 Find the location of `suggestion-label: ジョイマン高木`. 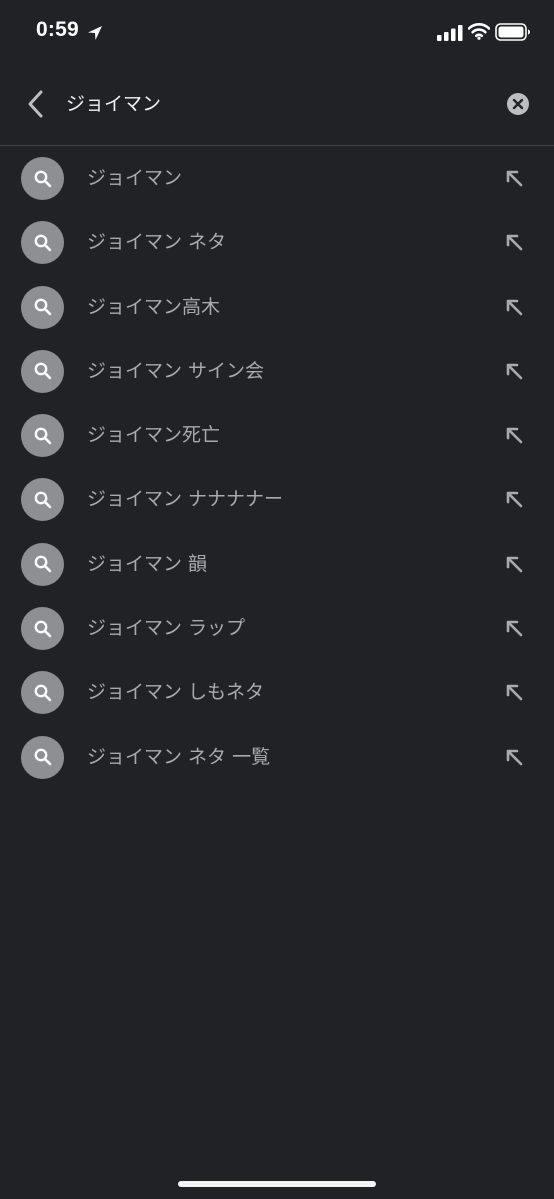

suggestion-label: ジョイマン高木 is located at coordinates (154, 306).